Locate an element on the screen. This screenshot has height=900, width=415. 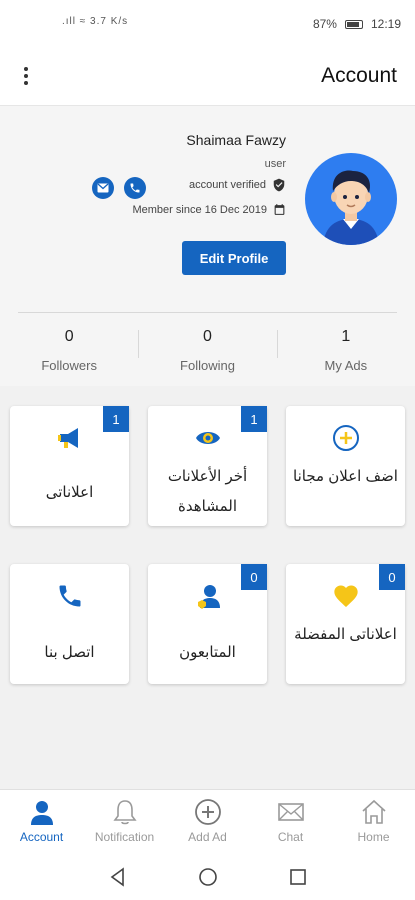
nav-add-ad: Add Ad is located at coordinates (207, 821).